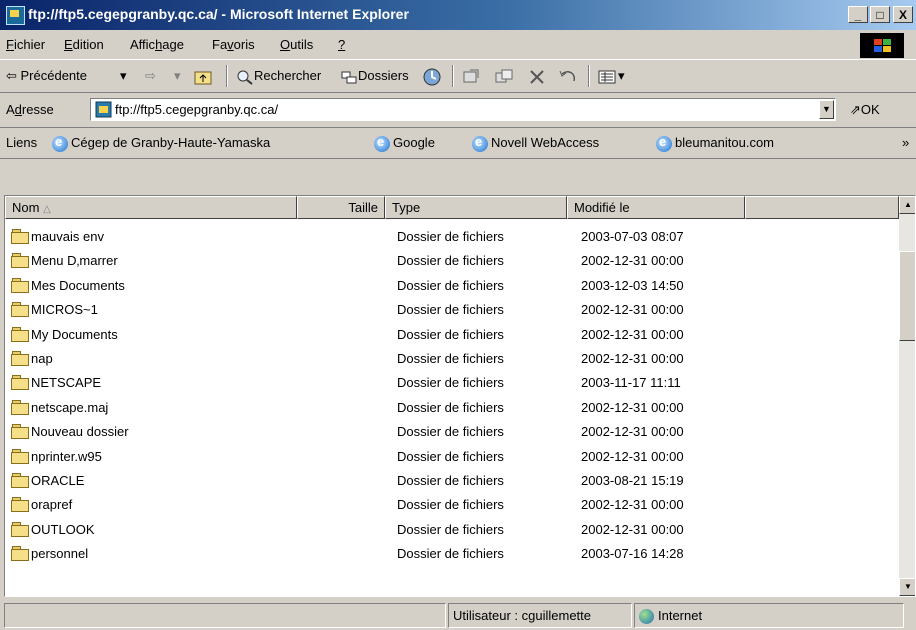 This screenshot has height=630, width=916. Describe the element at coordinates (296, 44) in the screenshot. I see `menu-outils: Outils` at that location.